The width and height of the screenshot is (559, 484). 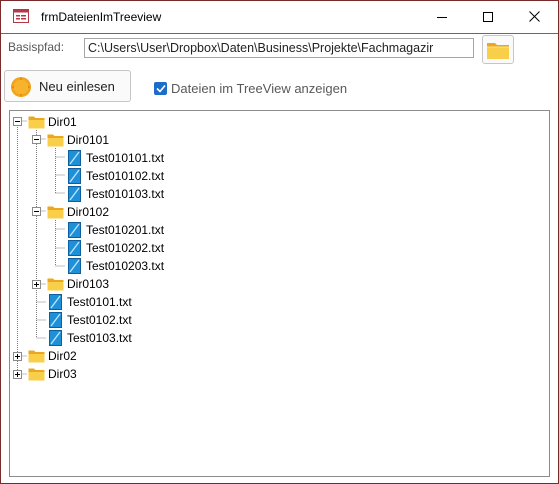 I want to click on tree-node-label: Dir01, so click(x=62, y=121).